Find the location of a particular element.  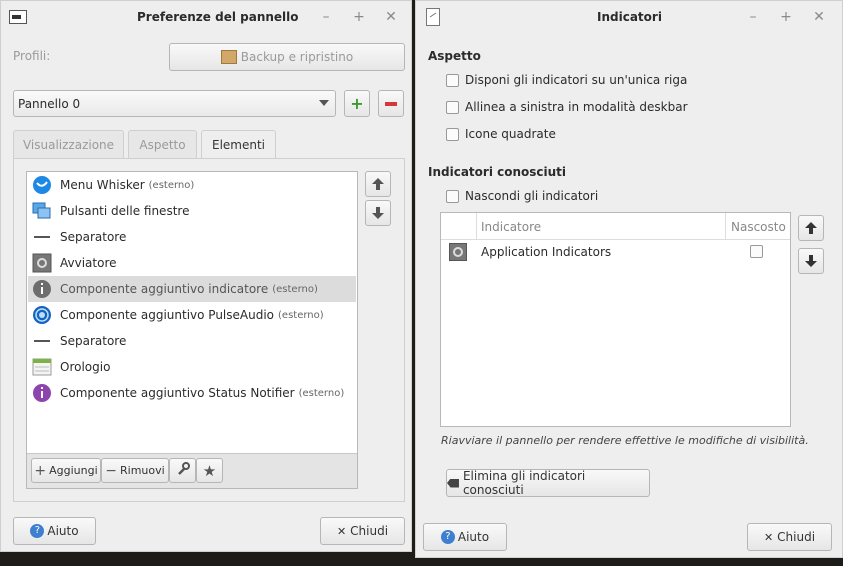

remove-panel-button is located at coordinates (391, 103).